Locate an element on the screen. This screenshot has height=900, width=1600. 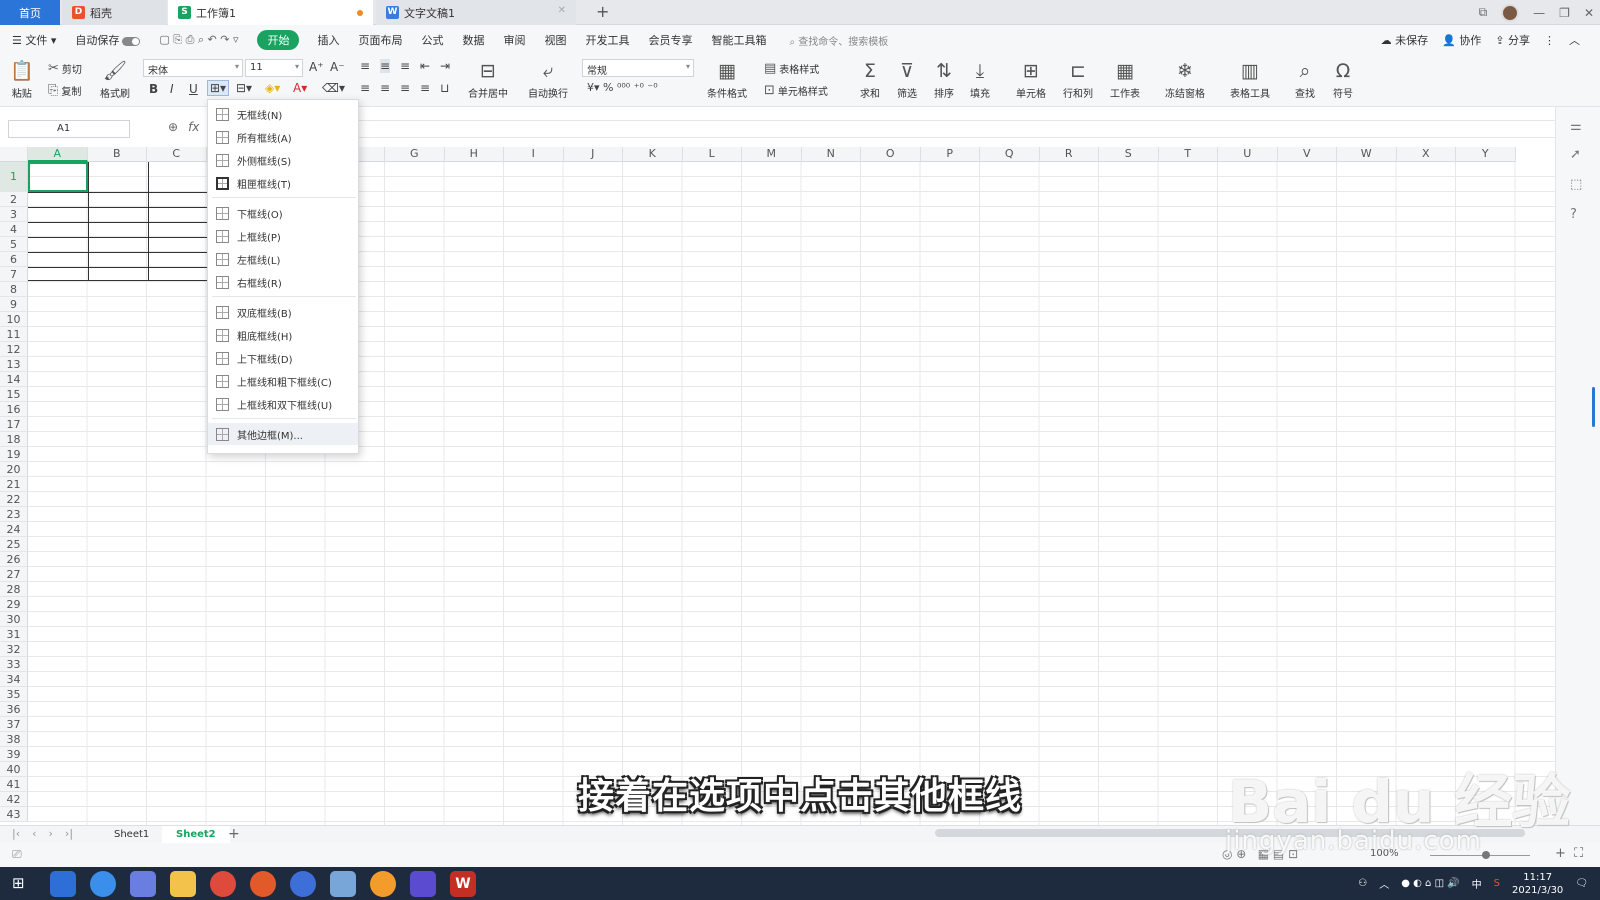
sheet-nav-arrows: |‹ ‹ › ›| is located at coordinates (42, 833).